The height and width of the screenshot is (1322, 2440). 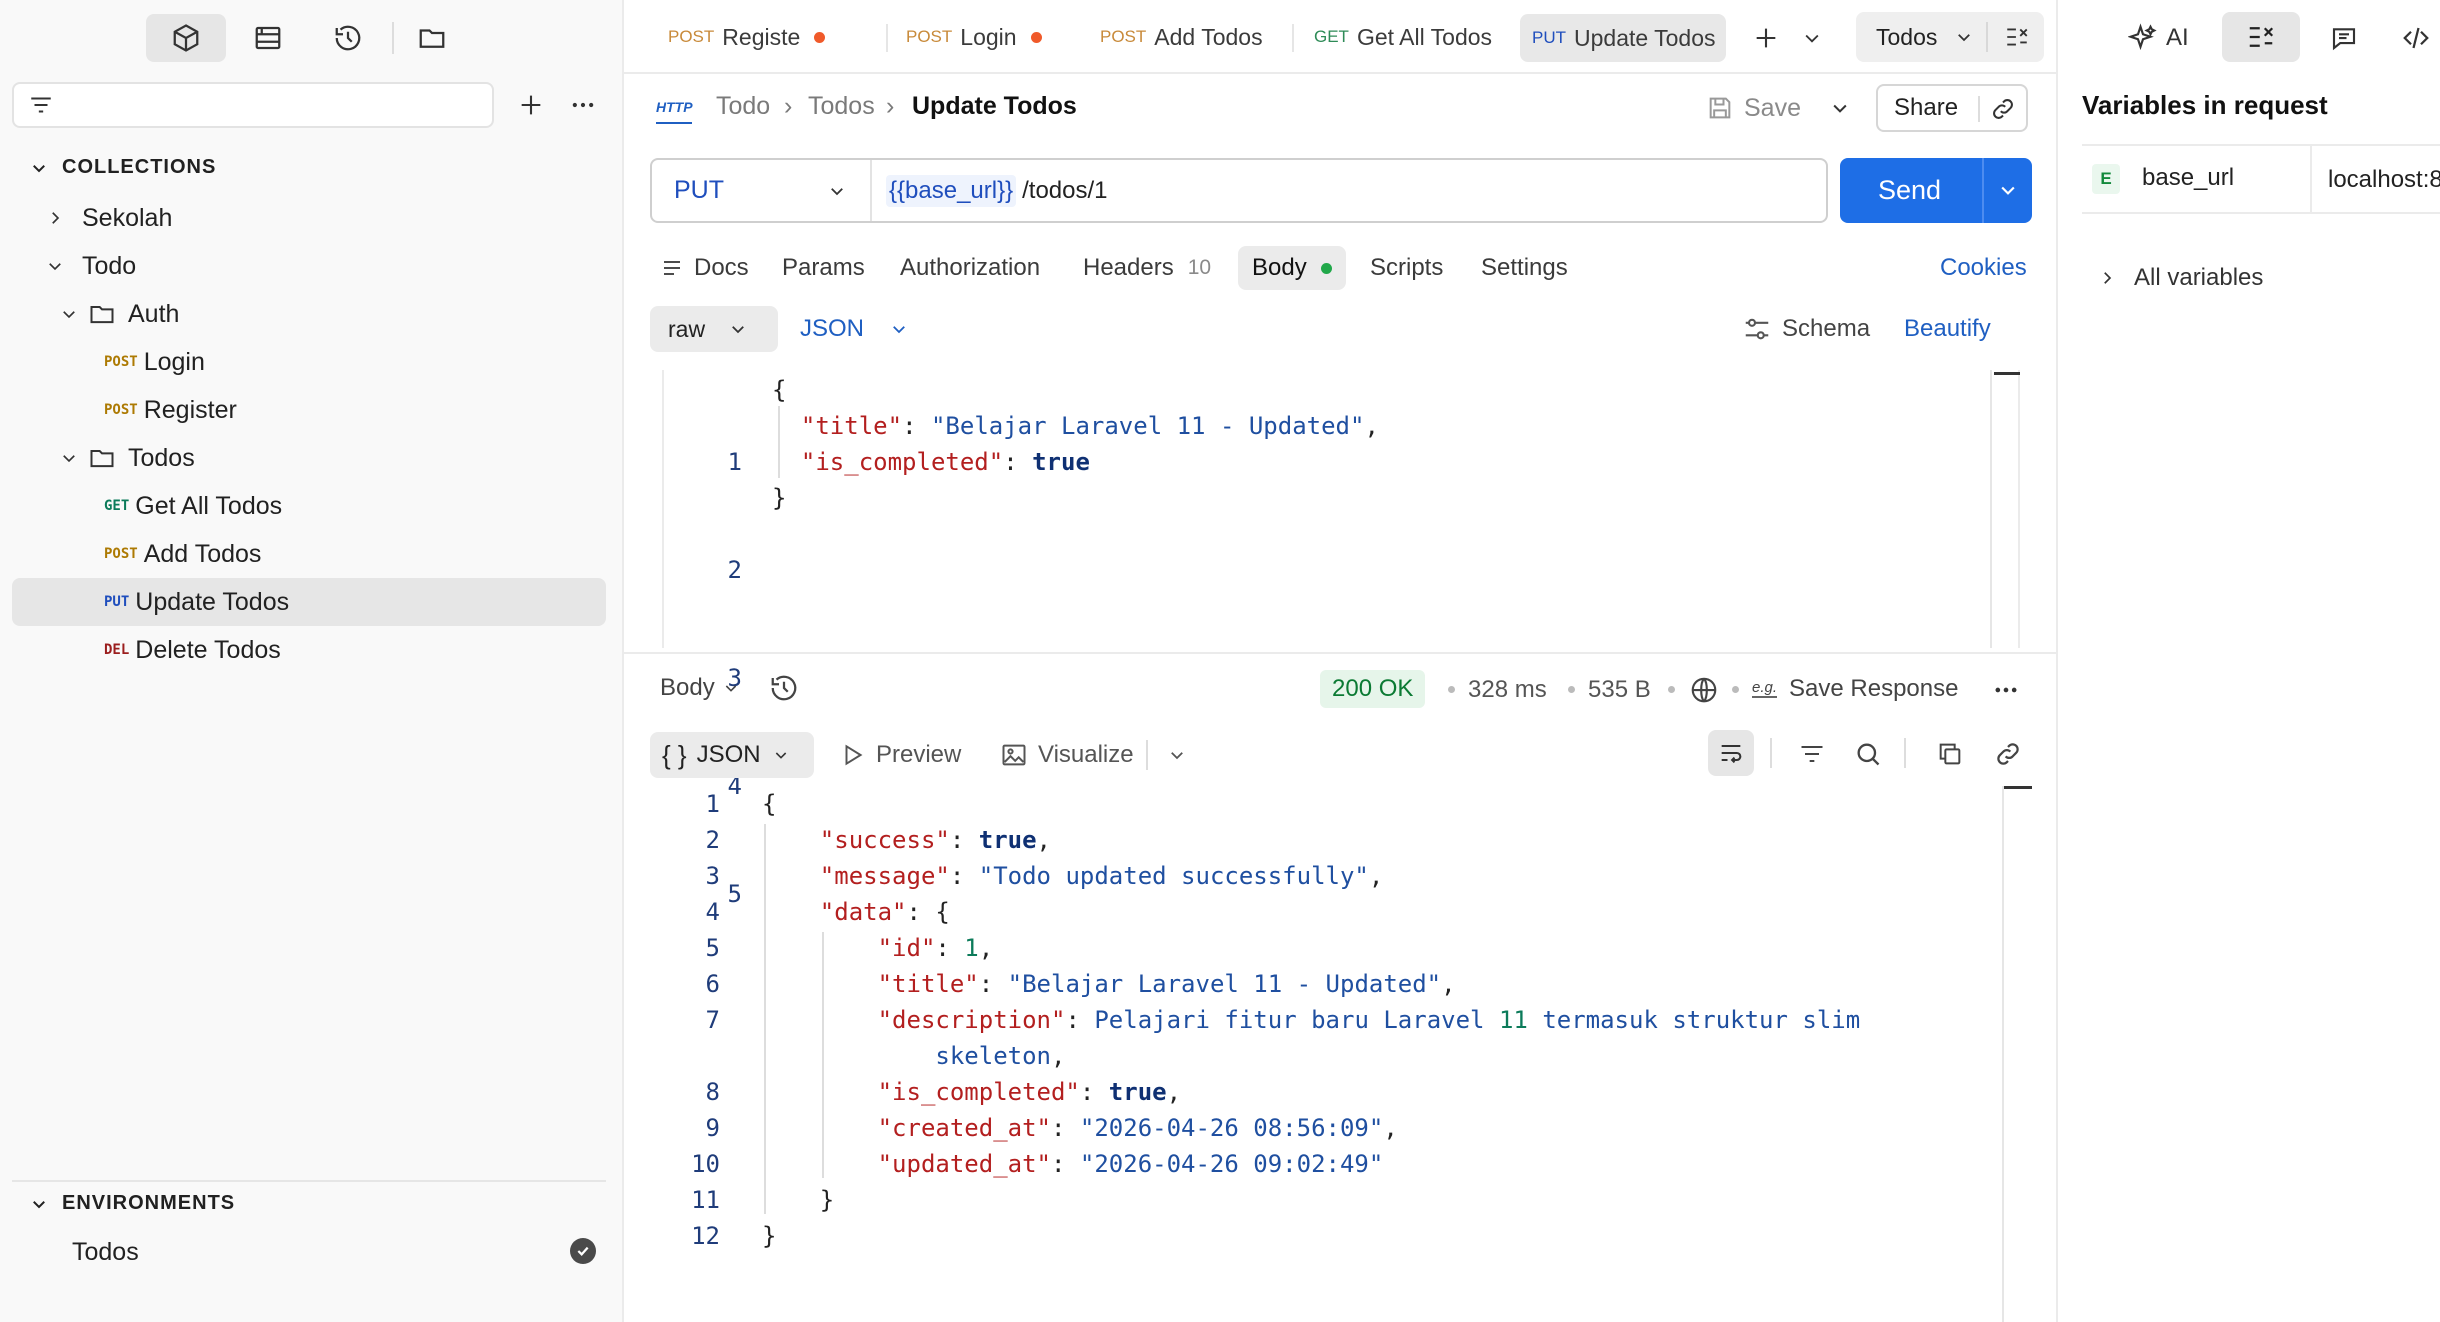 What do you see at coordinates (583, 105) in the screenshot?
I see `more-options-icon` at bounding box center [583, 105].